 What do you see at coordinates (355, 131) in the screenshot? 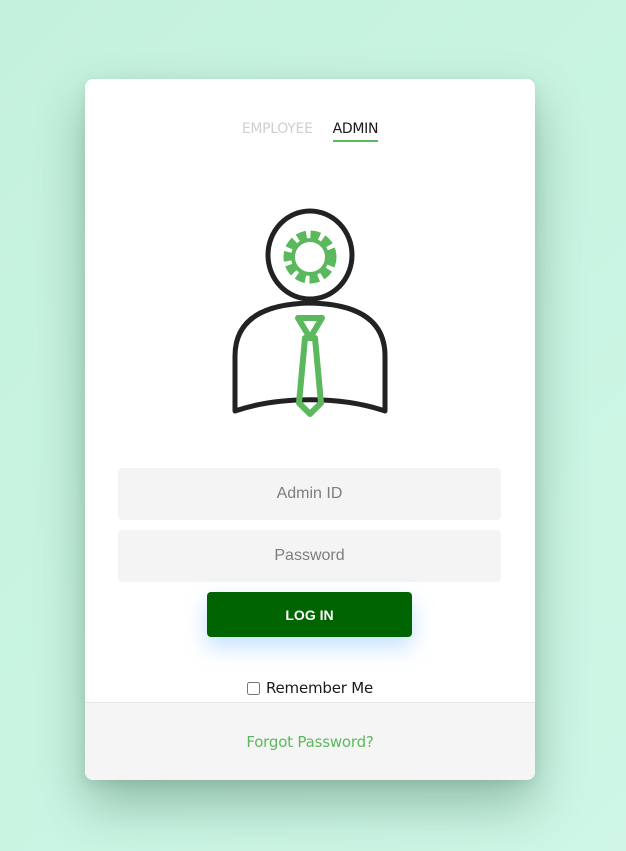
I see `tab-admin: ADMIN` at bounding box center [355, 131].